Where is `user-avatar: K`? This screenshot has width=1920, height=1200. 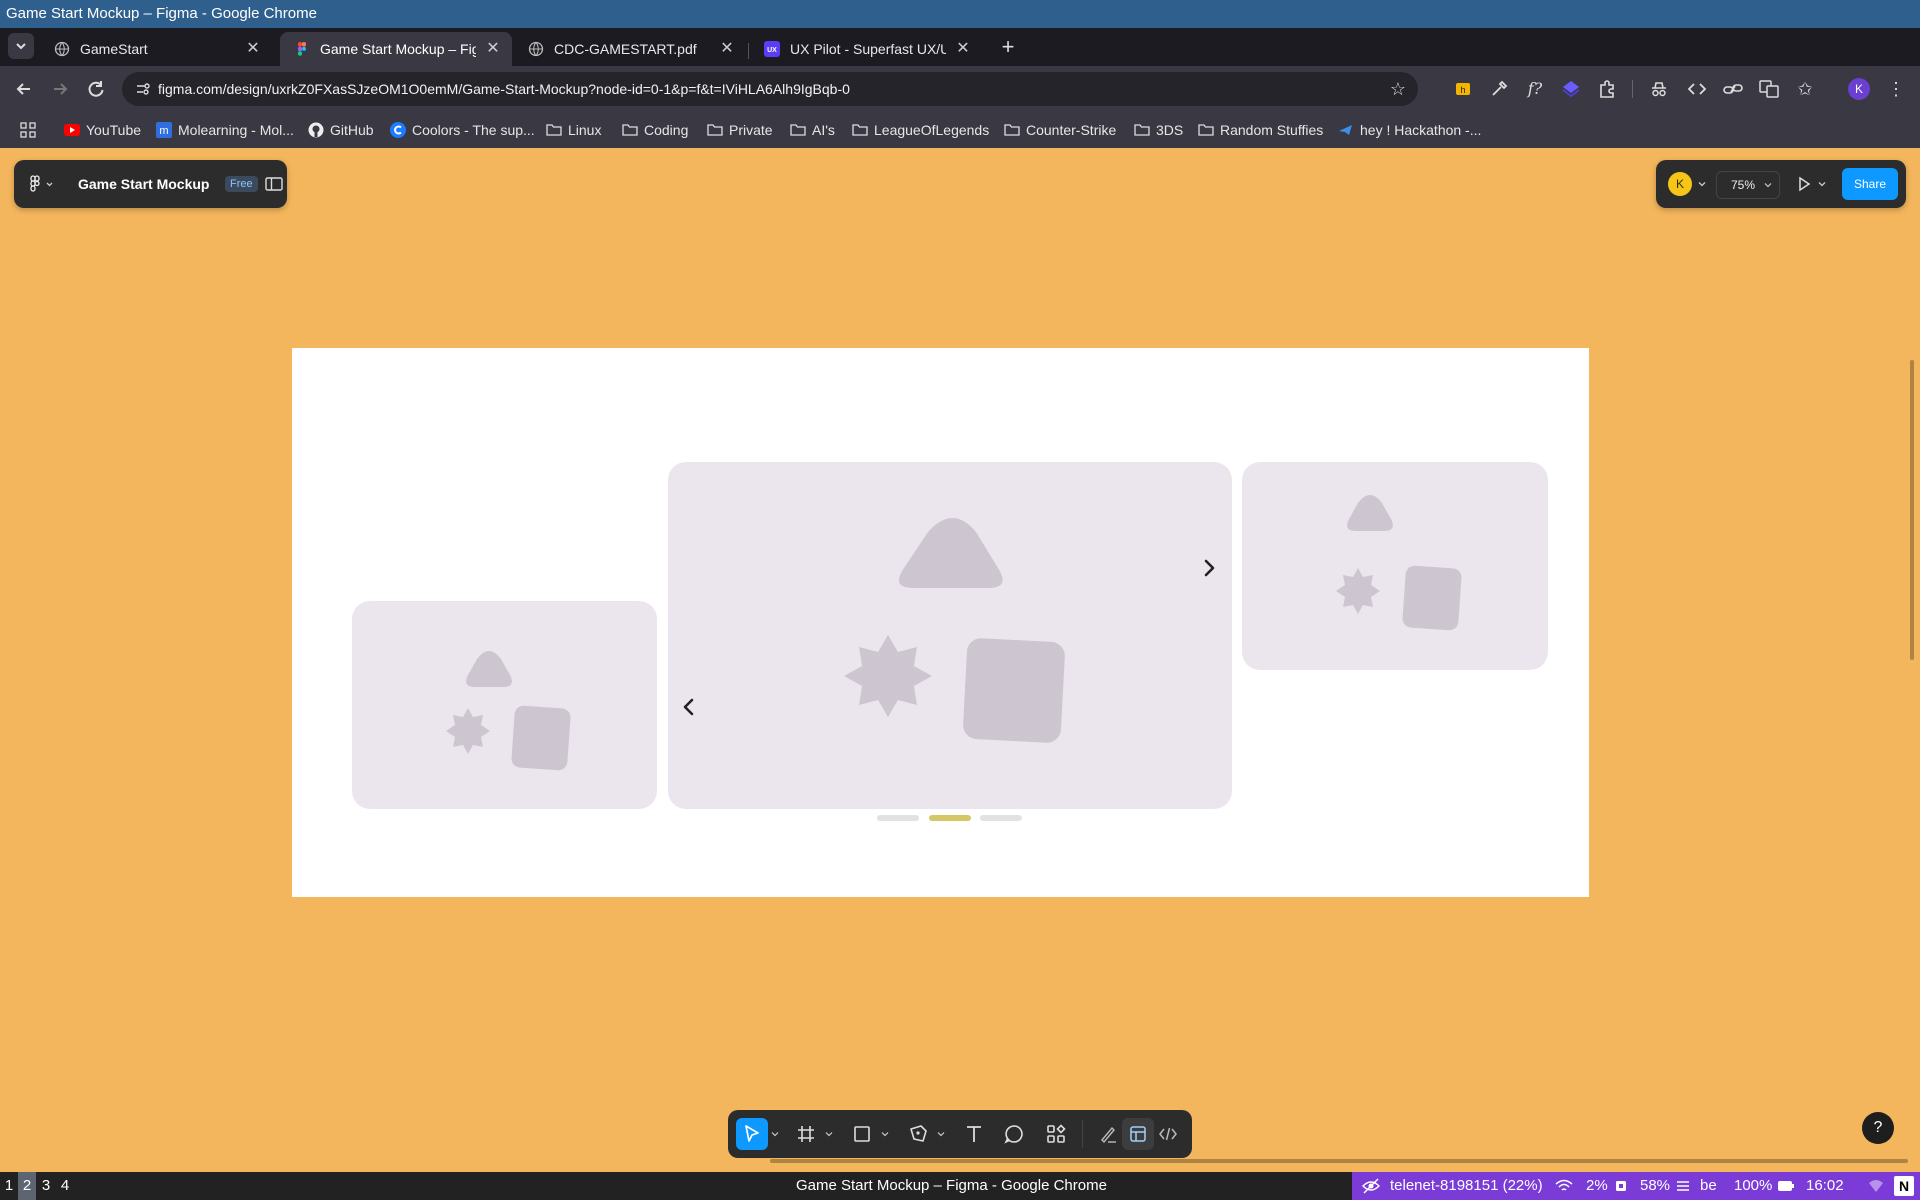 user-avatar: K is located at coordinates (1680, 184).